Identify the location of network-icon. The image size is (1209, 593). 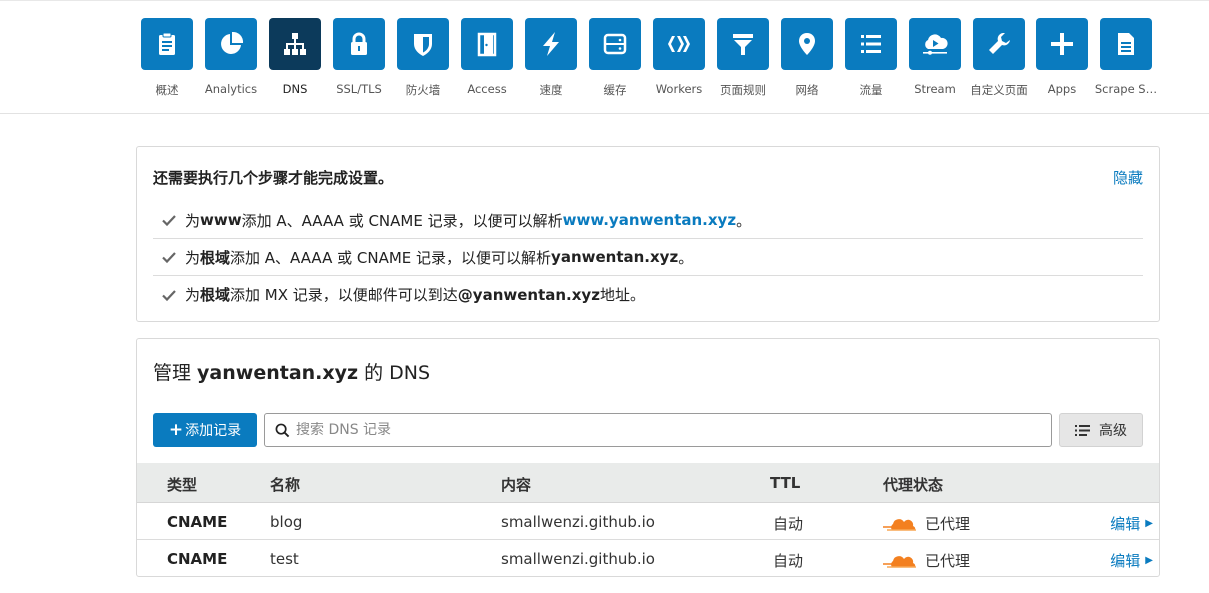
(295, 44).